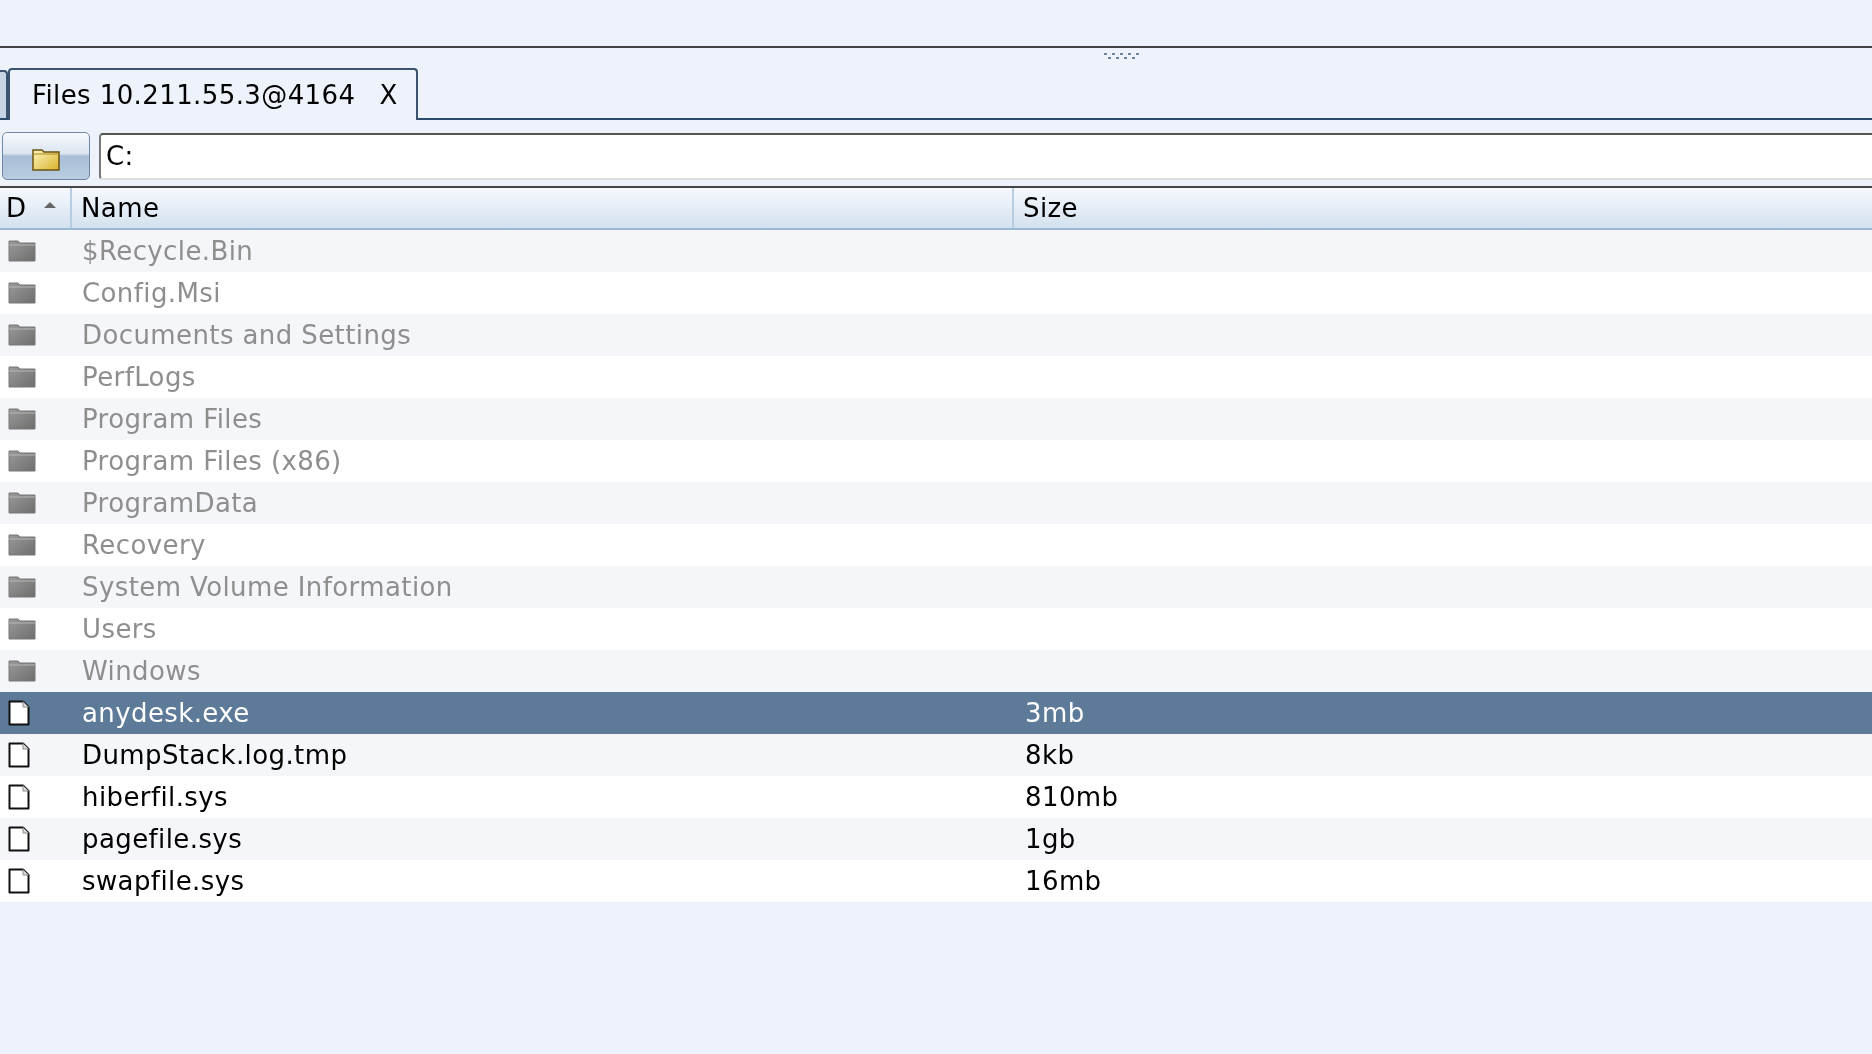 Image resolution: width=1872 pixels, height=1054 pixels. I want to click on column-header: Size, so click(1443, 208).